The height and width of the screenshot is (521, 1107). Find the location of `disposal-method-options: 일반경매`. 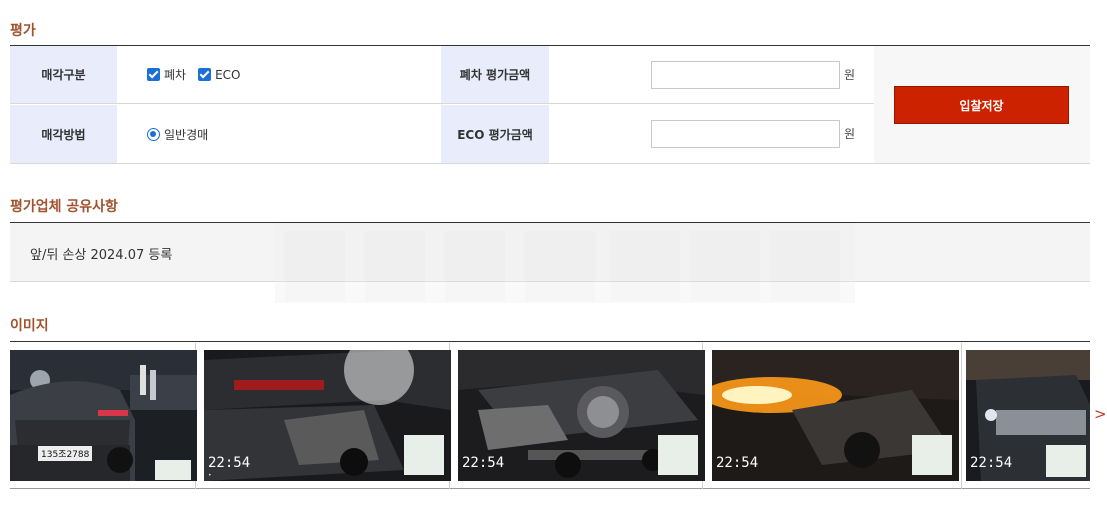

disposal-method-options: 일반경매 is located at coordinates (177, 134).